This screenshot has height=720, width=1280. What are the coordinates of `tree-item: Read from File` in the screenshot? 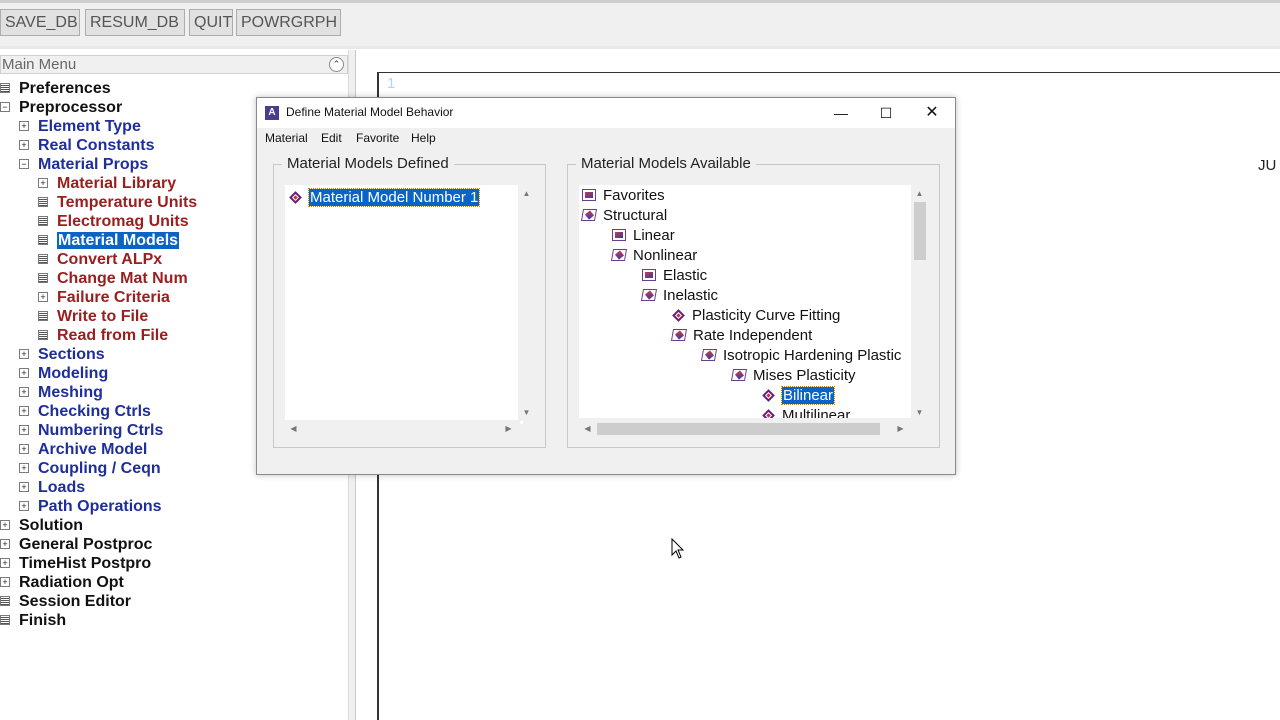 It's located at (103, 335).